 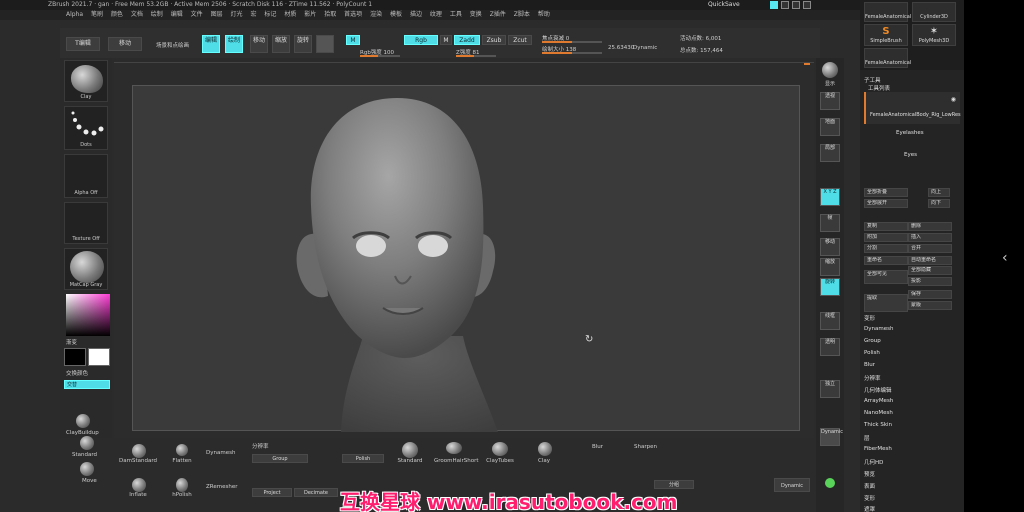 I want to click on texture-thumbnail: Texture Off, so click(x=86, y=223).